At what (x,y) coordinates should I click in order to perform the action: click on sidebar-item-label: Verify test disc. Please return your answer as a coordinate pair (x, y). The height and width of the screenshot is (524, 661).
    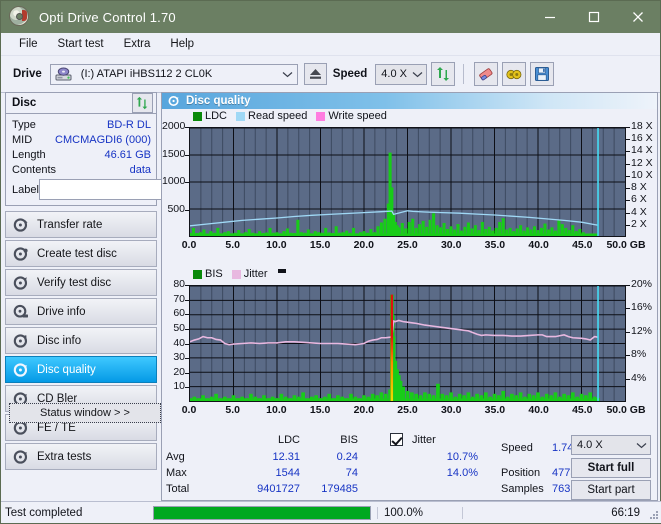
    Looking at the image, I should click on (74, 282).